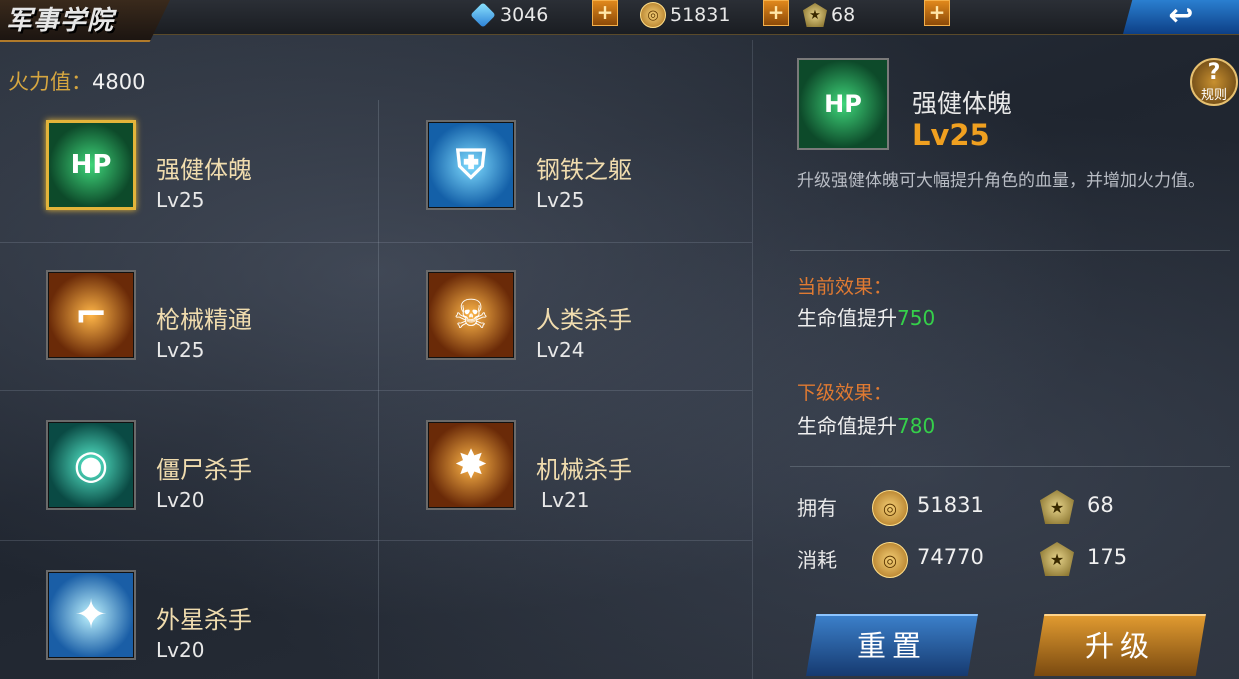 This screenshot has height=679, width=1239. I want to click on medal-amount: 68, so click(843, 15).